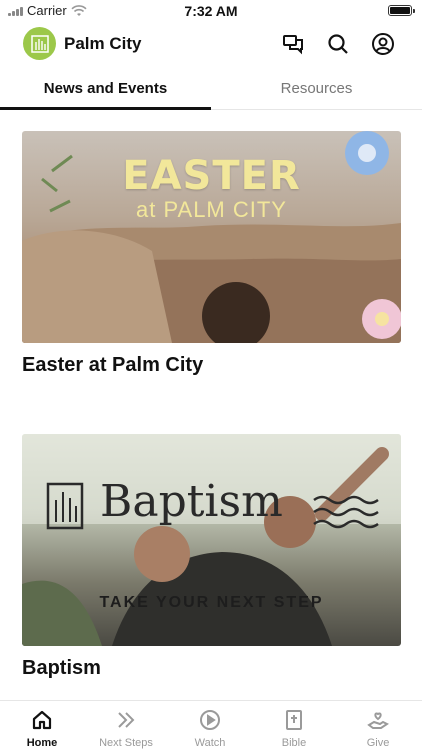 This screenshot has width=422, height=750. What do you see at coordinates (113, 365) in the screenshot?
I see `card-title: Easter at Palm City` at bounding box center [113, 365].